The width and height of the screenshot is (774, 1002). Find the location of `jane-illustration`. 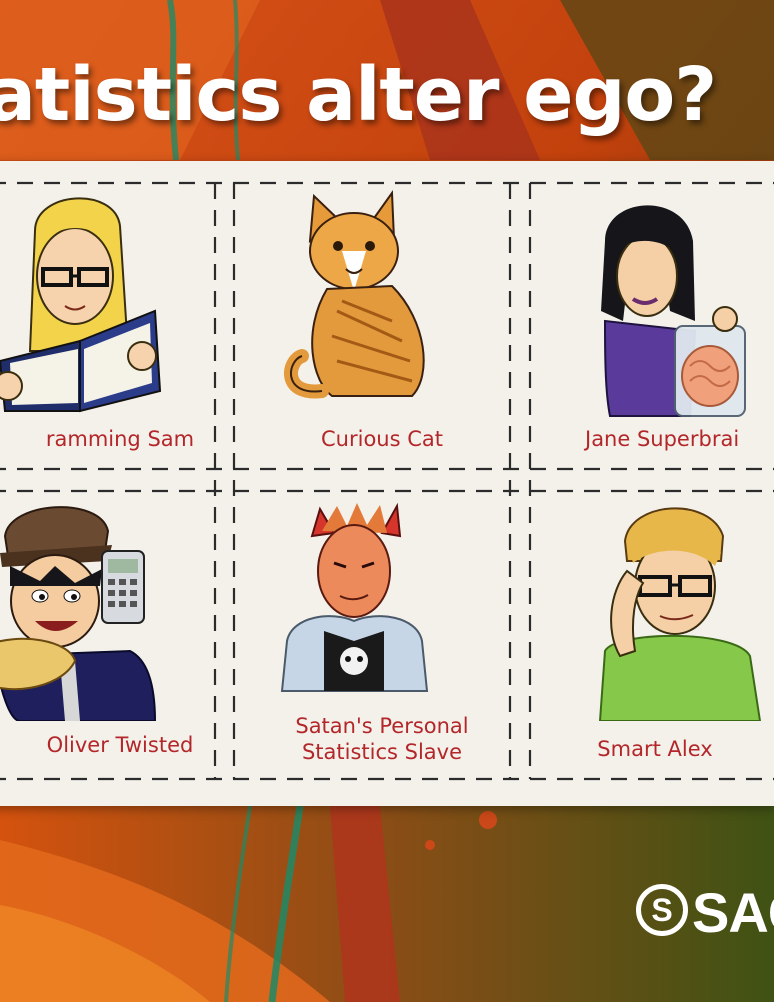

jane-illustration is located at coordinates (673, 311).